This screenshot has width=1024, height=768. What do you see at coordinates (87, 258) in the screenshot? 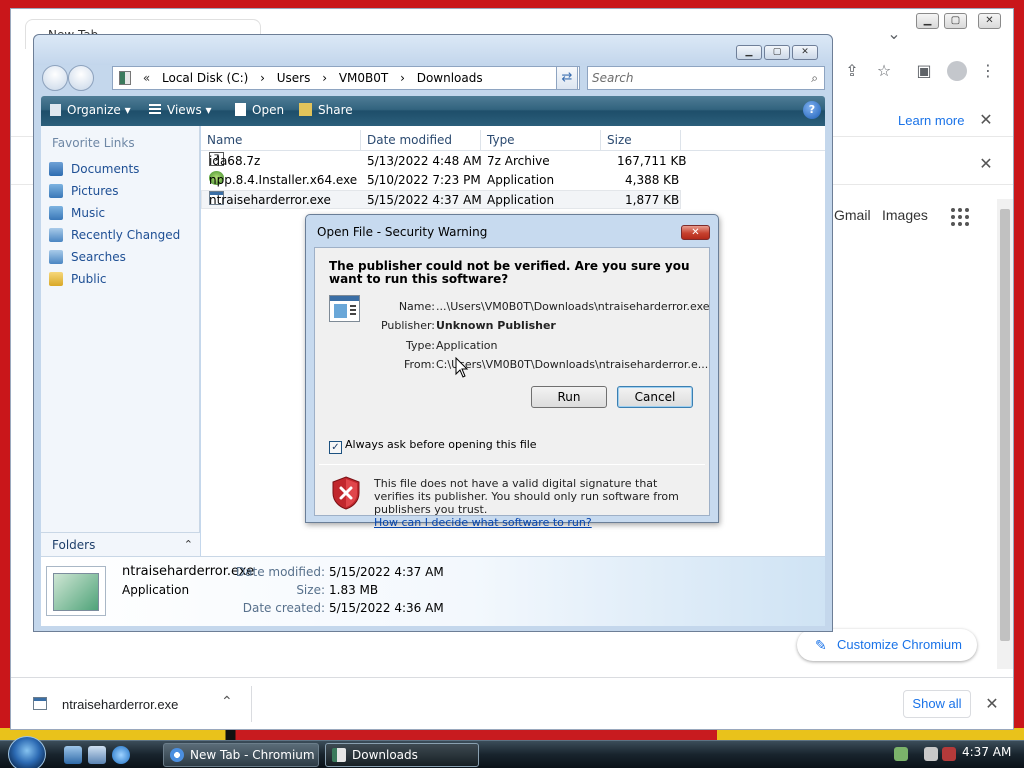
I see `favorite-searches: Searches` at bounding box center [87, 258].